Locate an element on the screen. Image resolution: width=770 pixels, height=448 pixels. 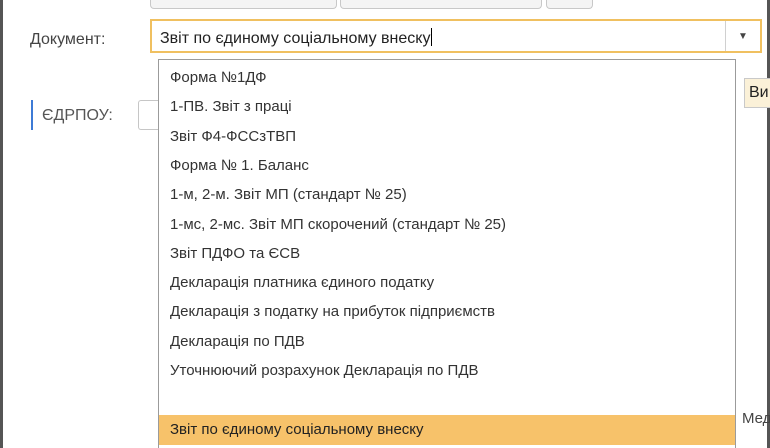
dropdown-item: Звіт по єдиному соціальному внеску is located at coordinates (447, 430).